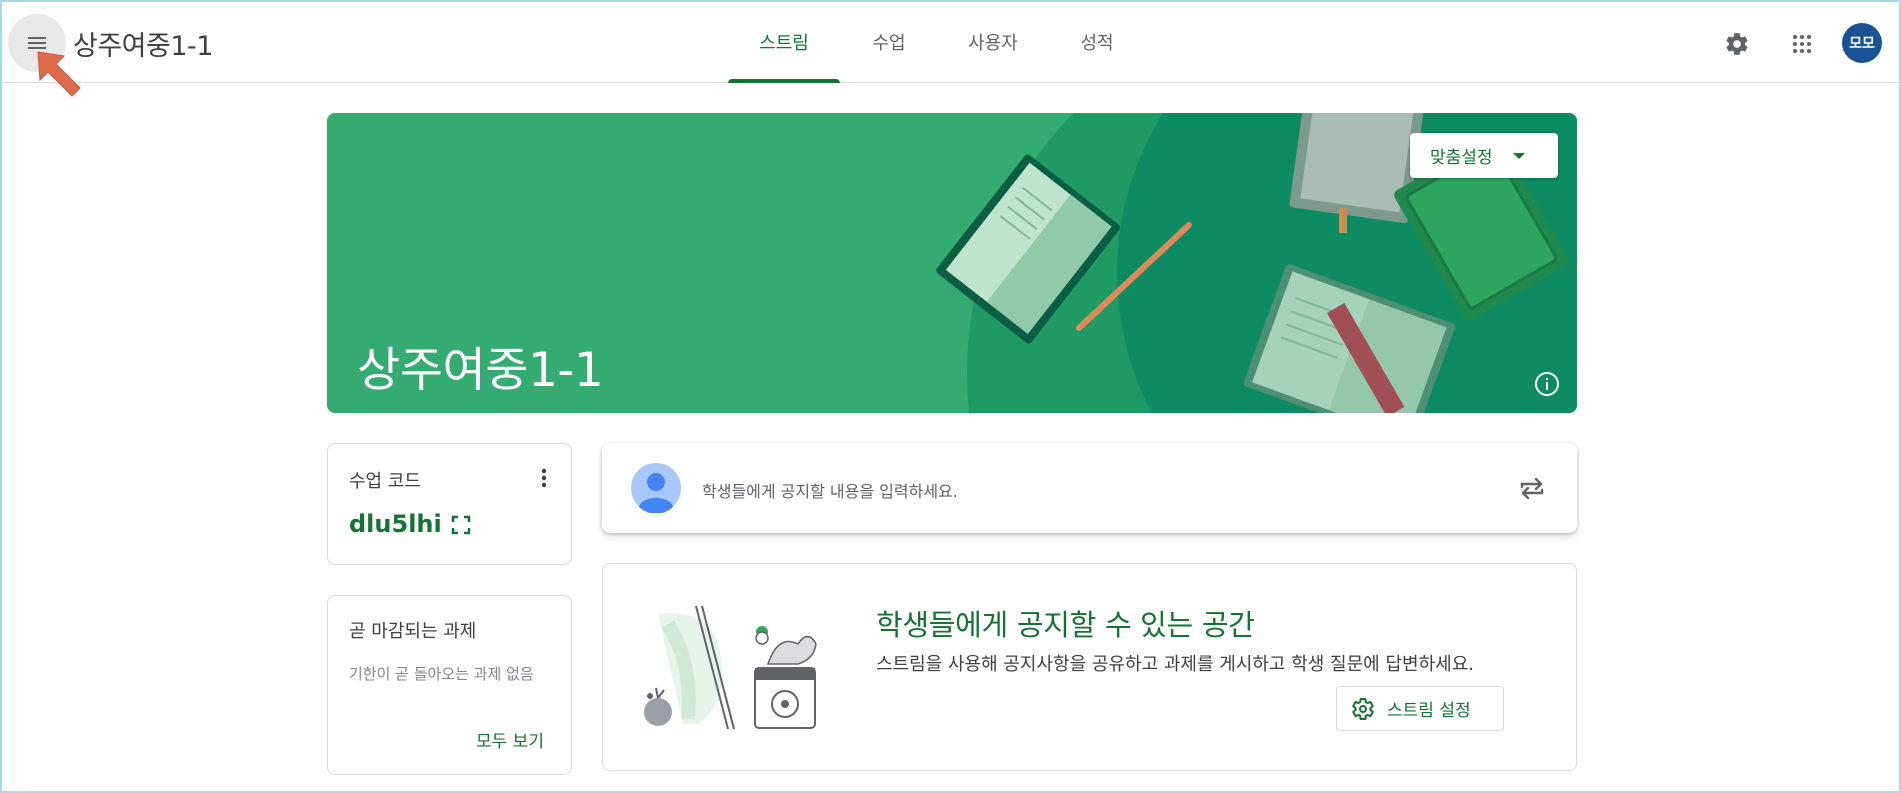 Image resolution: width=1901 pixels, height=793 pixels. I want to click on tab-grades: 성적, so click(1097, 41).